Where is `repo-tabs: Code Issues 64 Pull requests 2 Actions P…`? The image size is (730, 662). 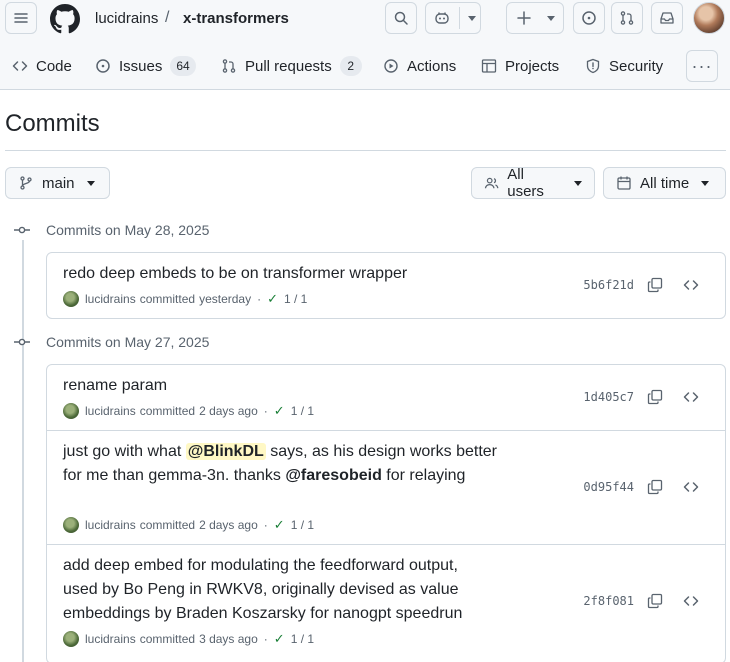
repo-tabs: Code Issues 64 Pull requests 2 Actions P… is located at coordinates (365, 66).